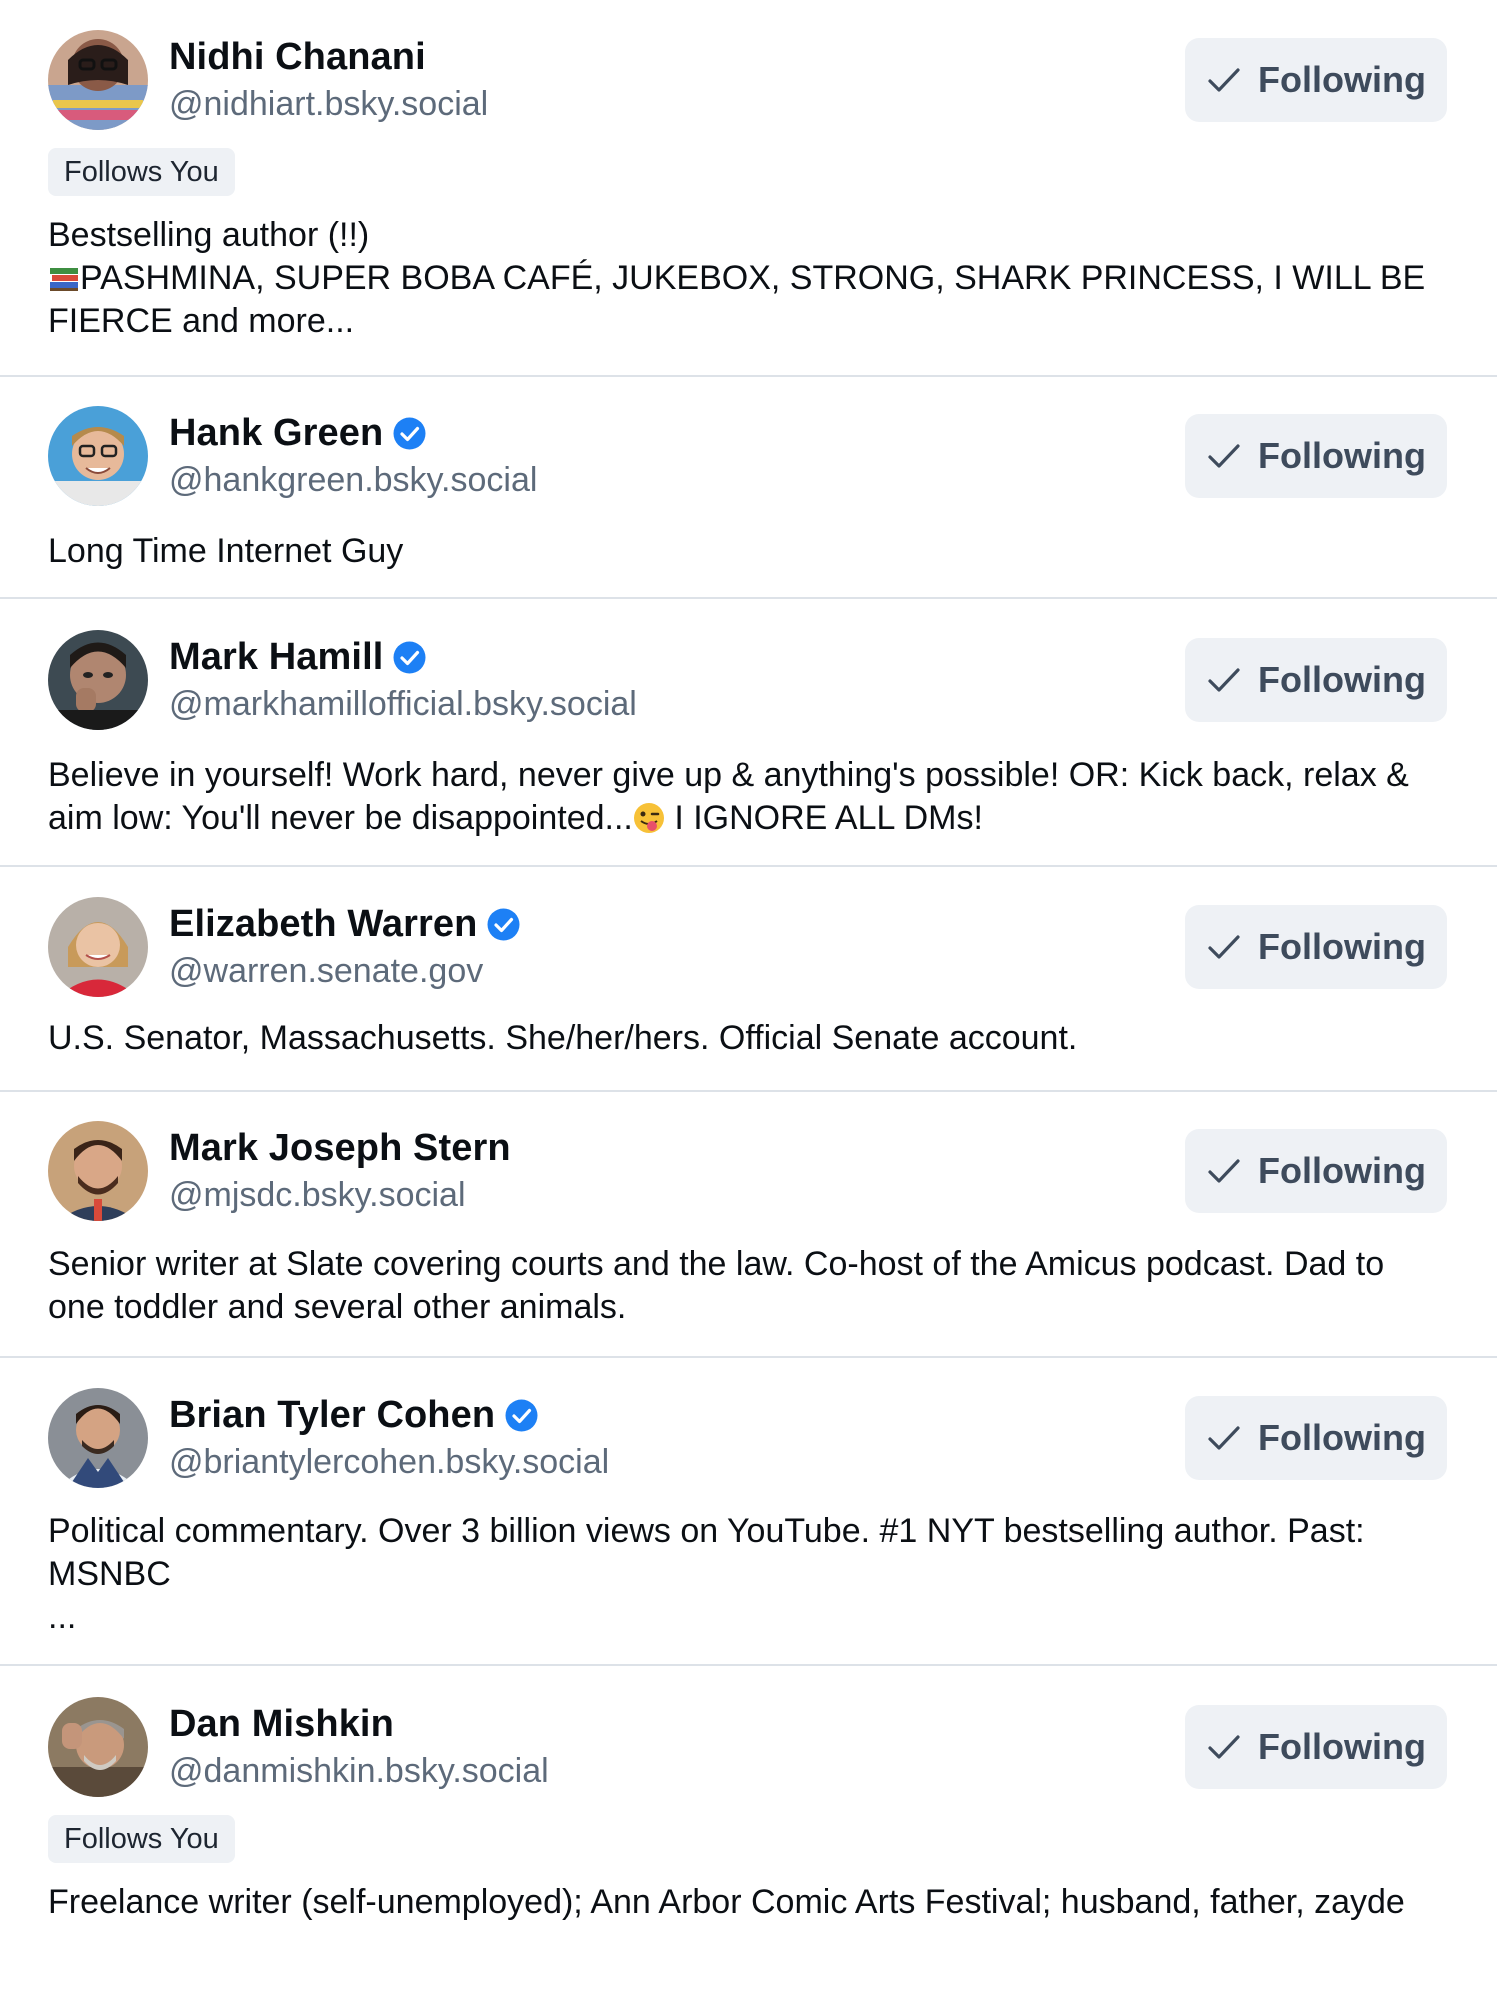  Describe the element at coordinates (326, 971) in the screenshot. I see `handle: @warren.senate.gov` at that location.